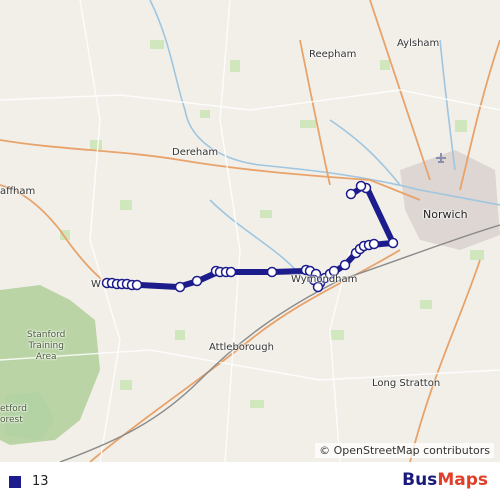 This screenshot has height=500, width=500. I want to click on map-attribution: © OpenStreetMap contributors, so click(404, 450).